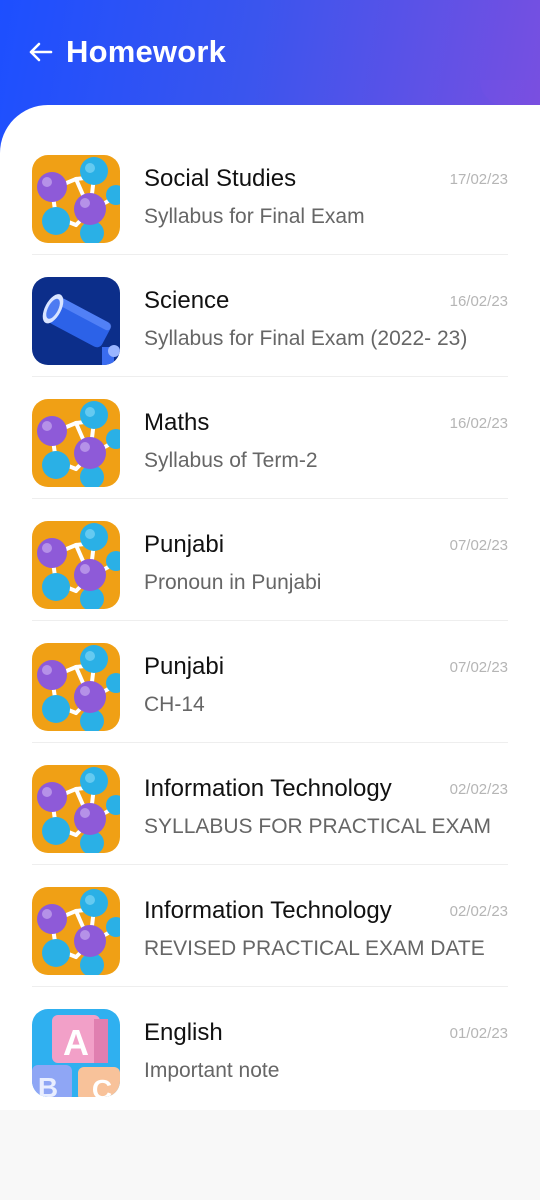  What do you see at coordinates (478, 179) in the screenshot?
I see `homework-date: 17/02/23` at bounding box center [478, 179].